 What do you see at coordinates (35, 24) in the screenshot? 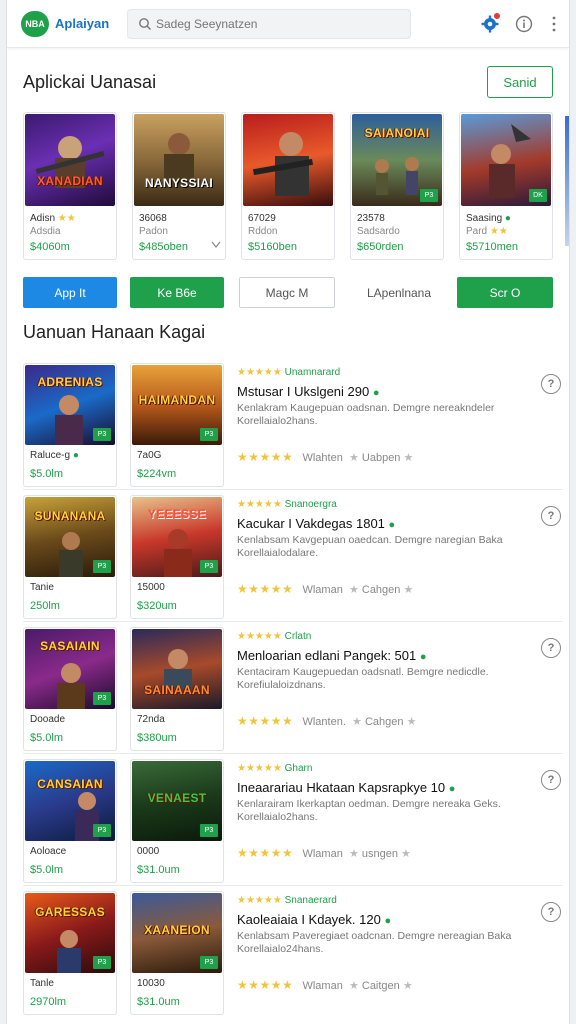
I see `logo-badge: NBA` at bounding box center [35, 24].